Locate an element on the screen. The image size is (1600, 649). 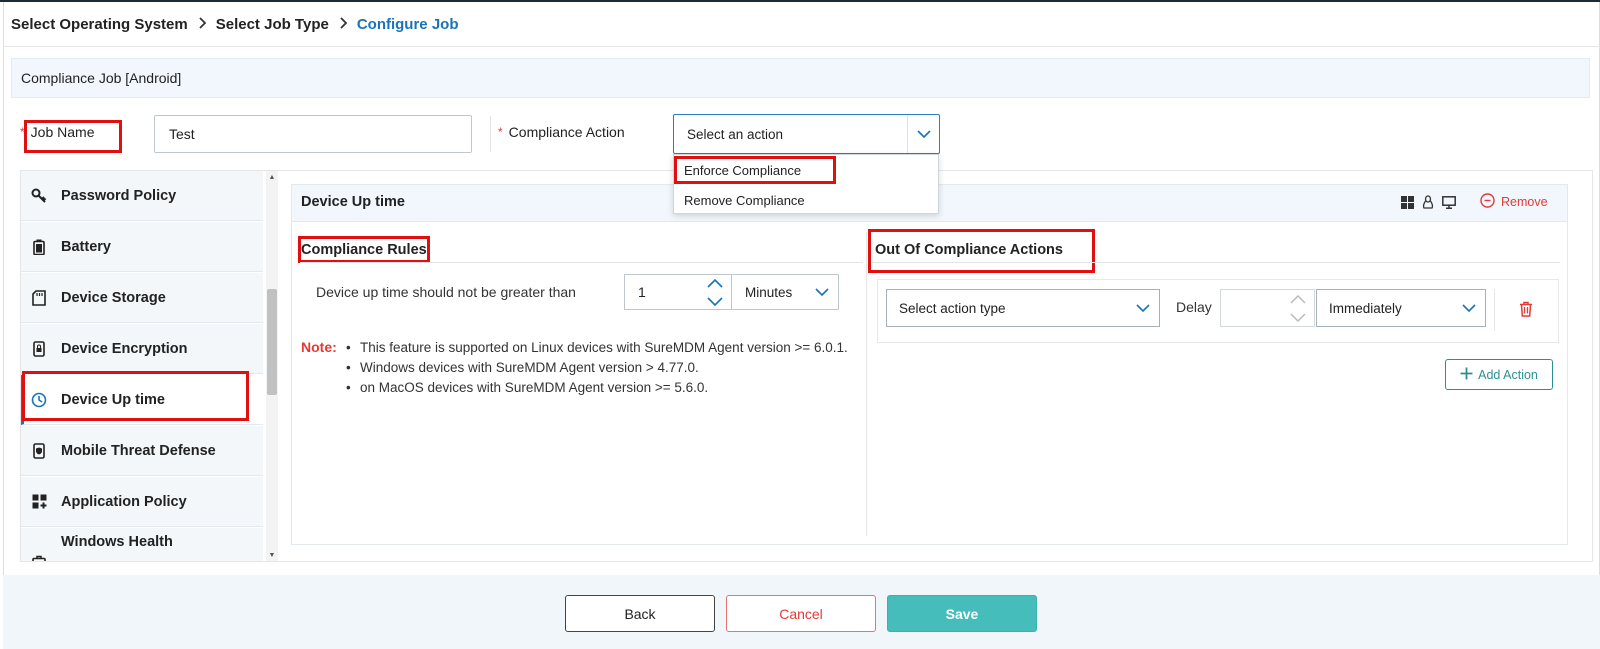
windows-icon is located at coordinates (1407, 203).